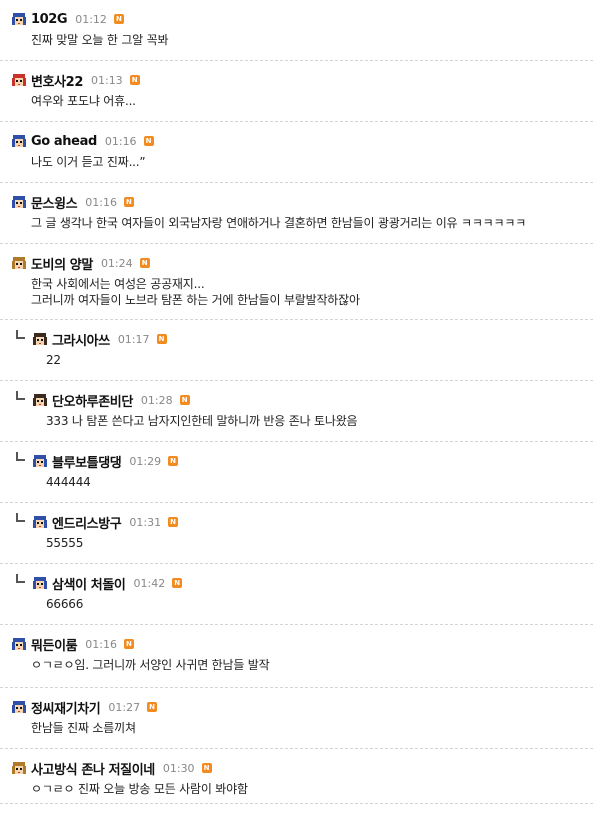 The height and width of the screenshot is (832, 593). What do you see at coordinates (202, 421) in the screenshot?
I see `comment-body: 333 나 탐폰 쓴다고 남자지인한테 말하니까 반응 존나 토나왔음` at bounding box center [202, 421].